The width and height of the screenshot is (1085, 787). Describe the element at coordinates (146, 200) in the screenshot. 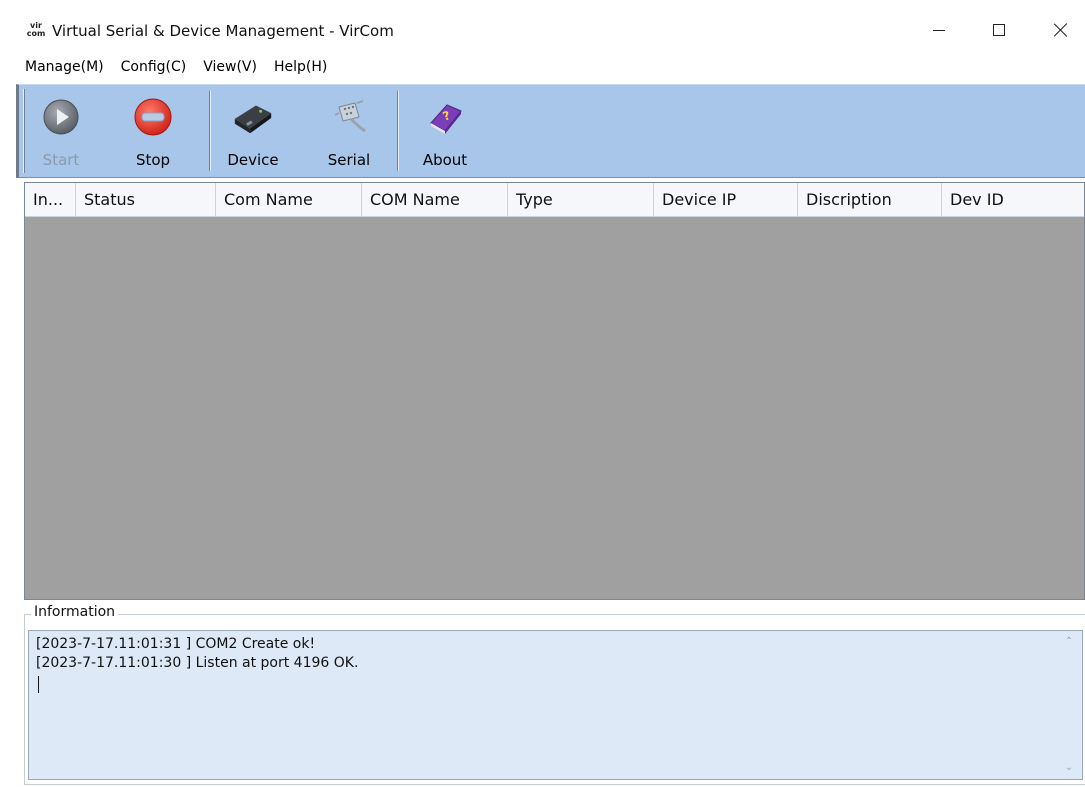

I see `column-header-status: Status` at that location.